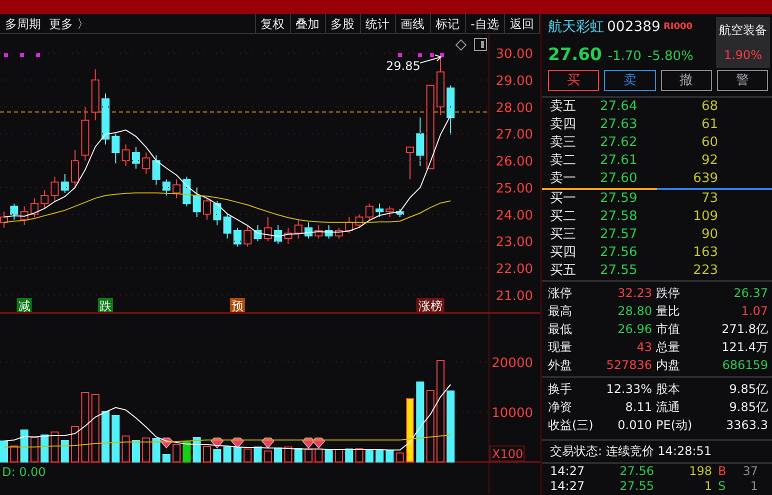  Describe the element at coordinates (709, 143) in the screenshot. I see `level-volume: 60` at that location.